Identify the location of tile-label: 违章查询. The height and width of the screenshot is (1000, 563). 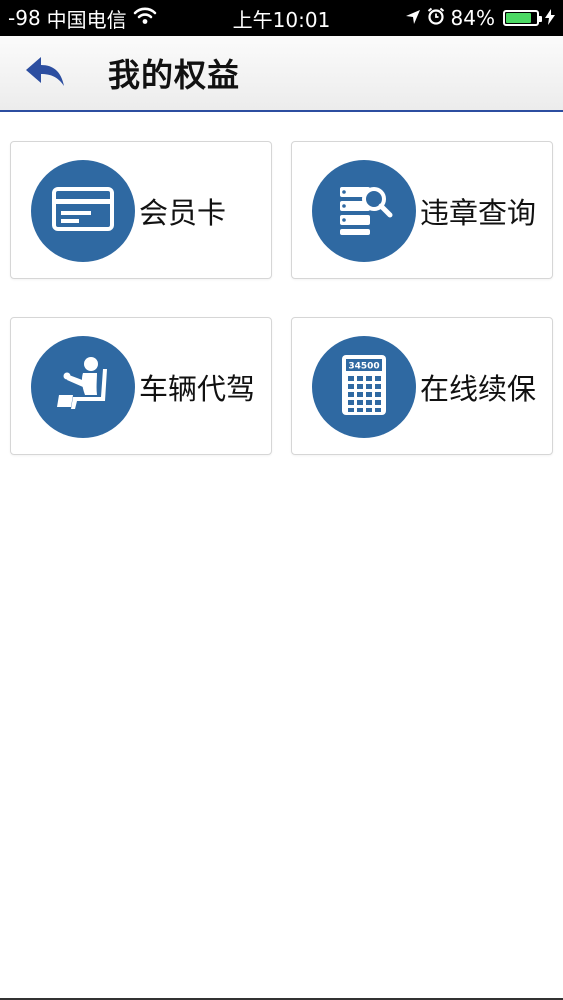
(478, 213).